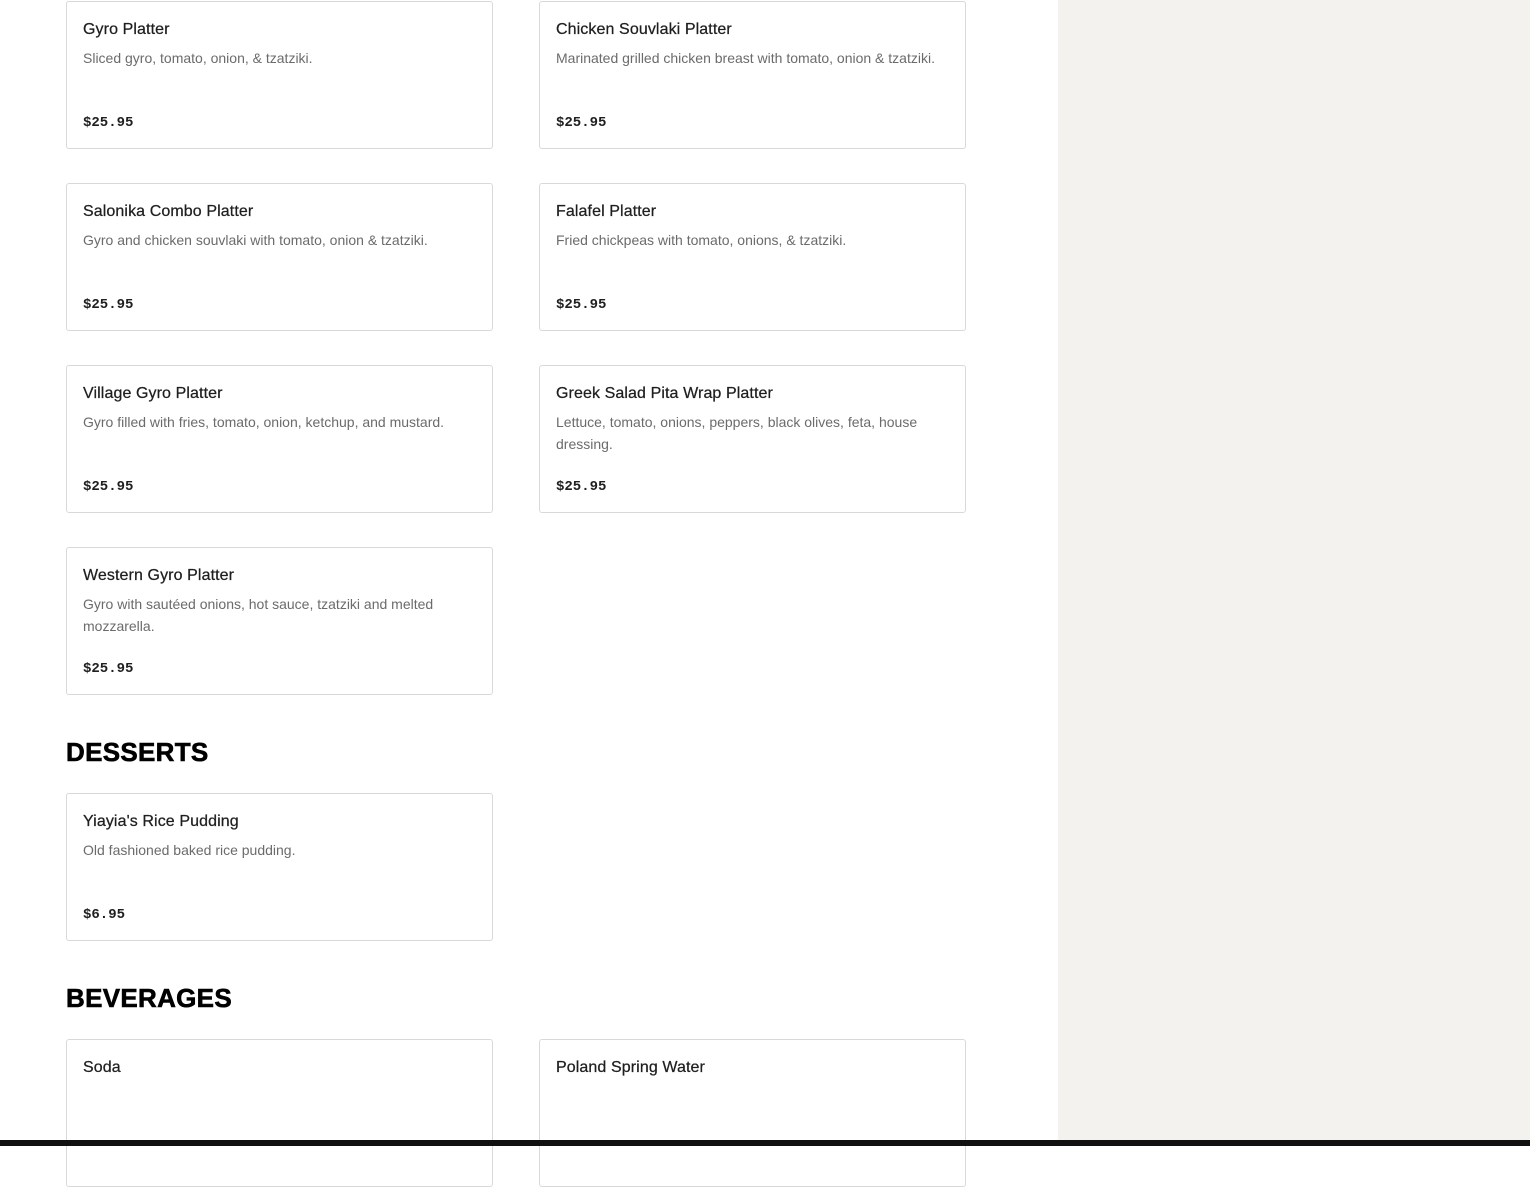 This screenshot has width=1530, height=1187. Describe the element at coordinates (126, 29) in the screenshot. I see `menu-item-name: Gyro Platter` at that location.